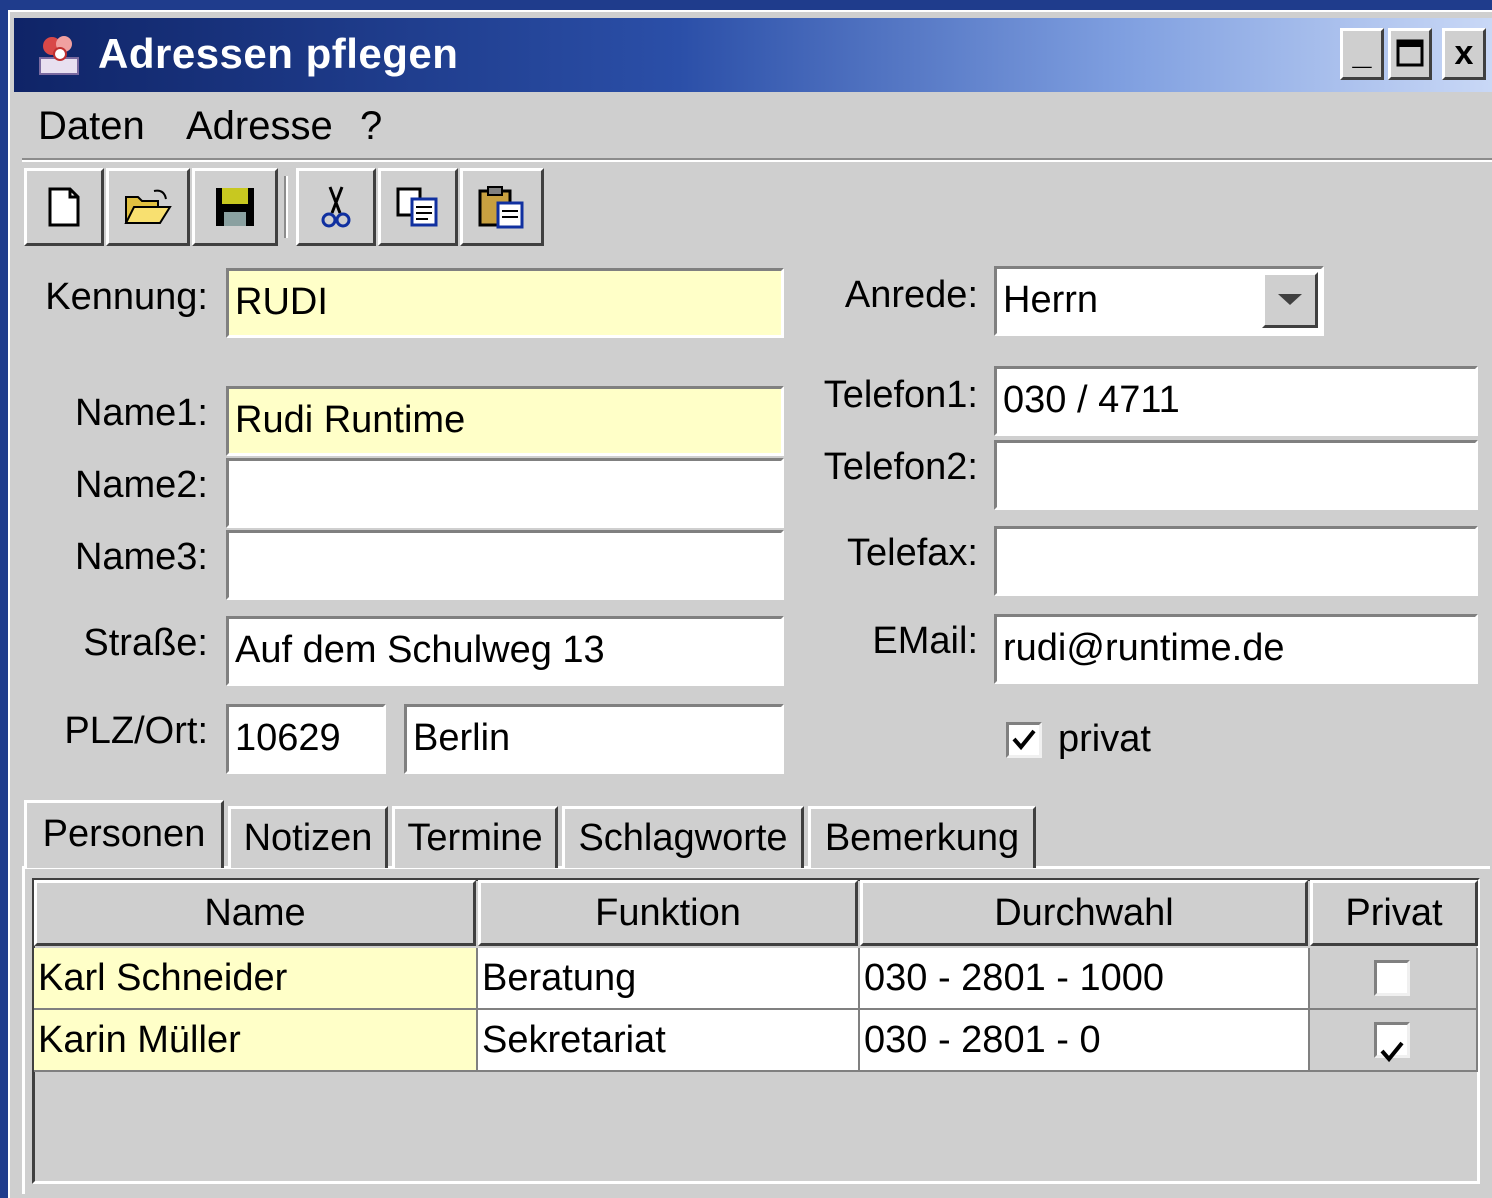 This screenshot has width=1492, height=1198. I want to click on anrede-value: Herrn, so click(1051, 300).